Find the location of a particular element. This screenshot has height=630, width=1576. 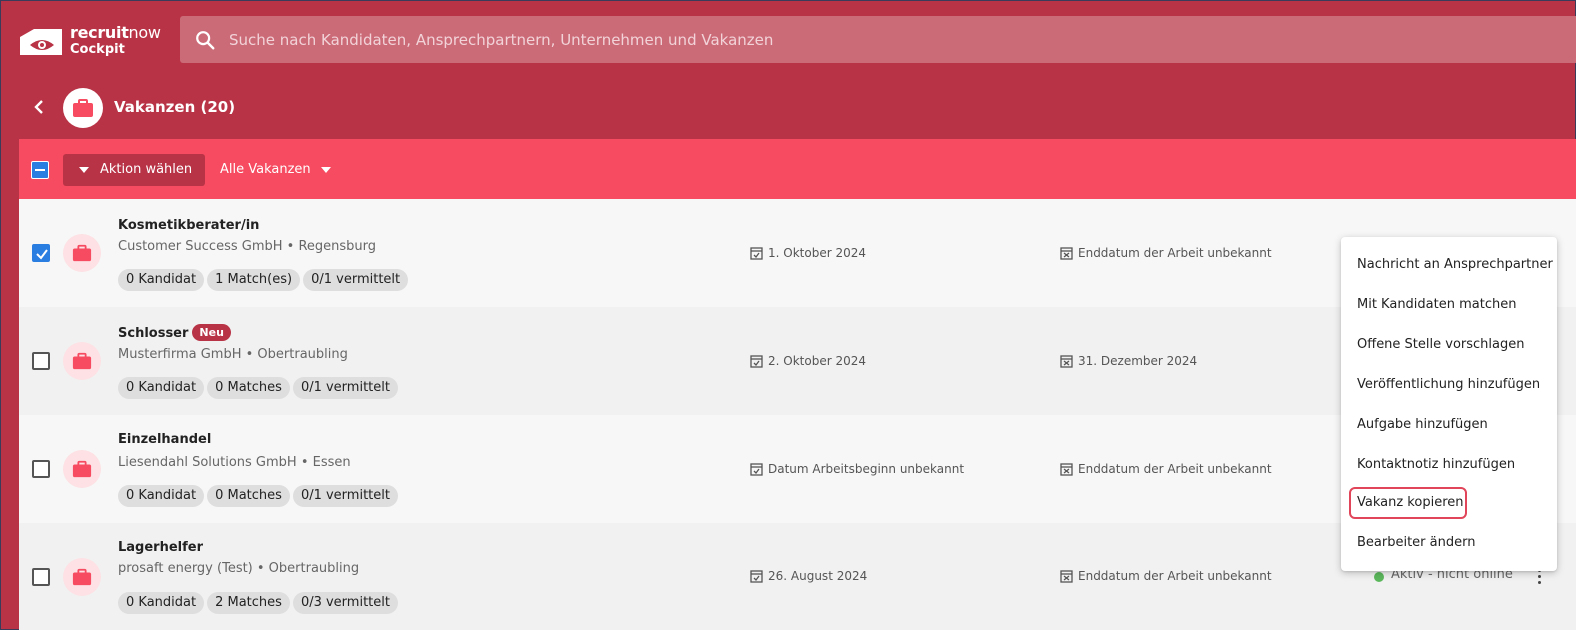

match-count-chip: 1 Match(es) is located at coordinates (254, 280).